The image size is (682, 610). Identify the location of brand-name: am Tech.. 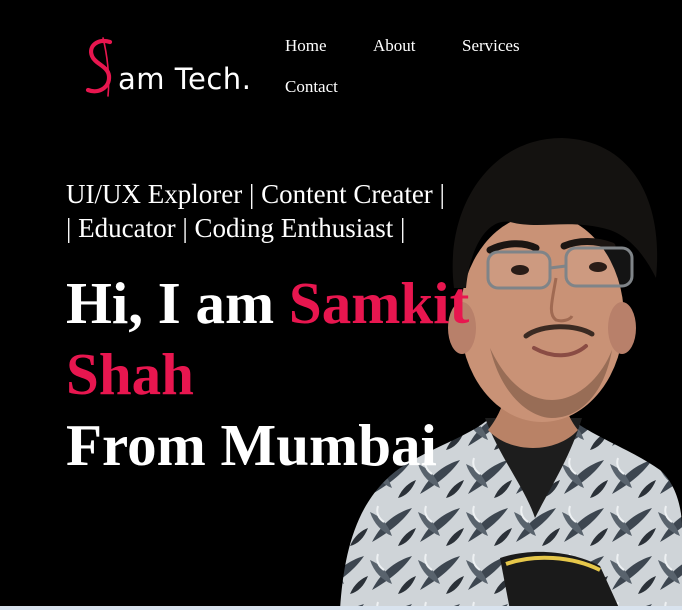
(185, 79).